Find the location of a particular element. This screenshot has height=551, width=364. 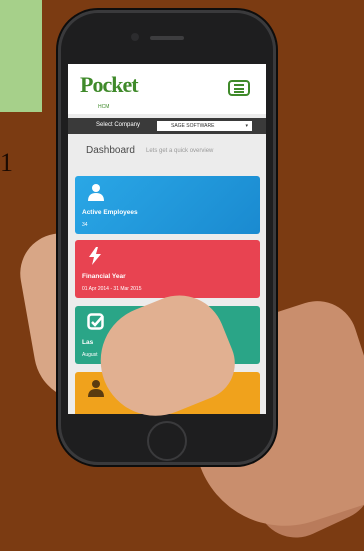

front-camera is located at coordinates (135, 37).